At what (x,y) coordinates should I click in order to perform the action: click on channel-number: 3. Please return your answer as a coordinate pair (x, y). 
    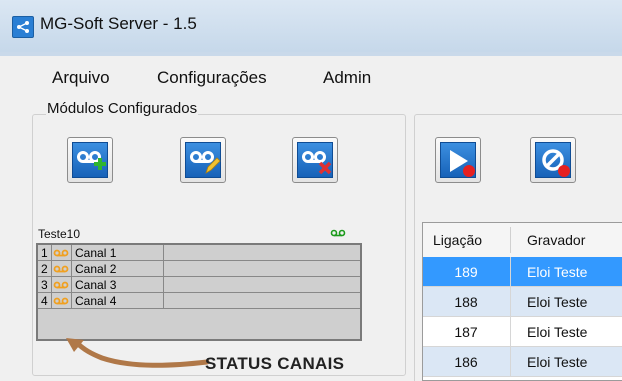
    Looking at the image, I should click on (44, 285).